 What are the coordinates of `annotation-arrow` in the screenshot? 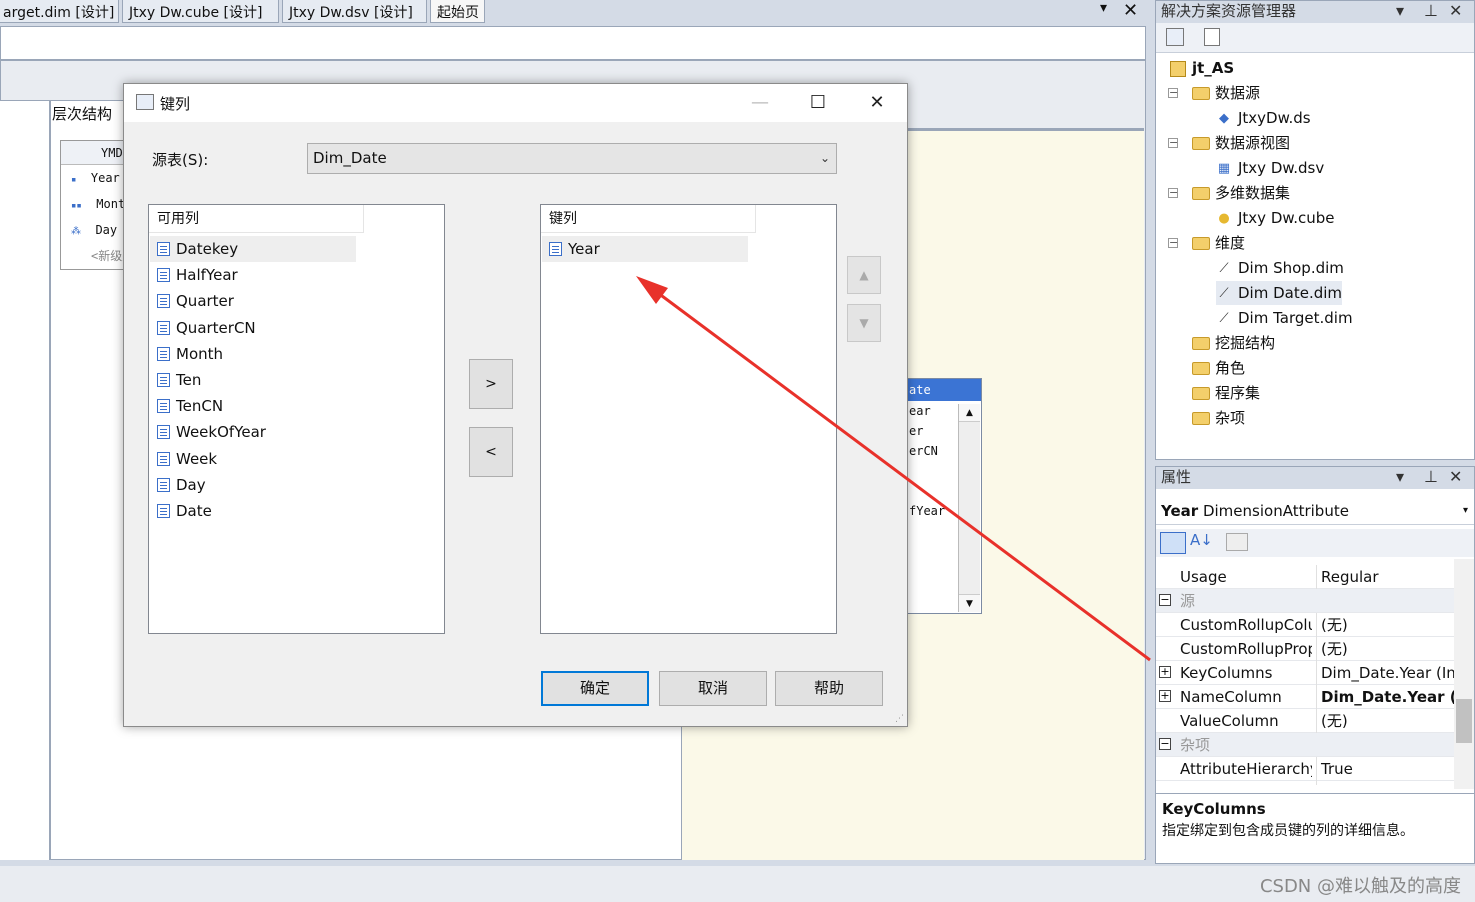 It's located at (893, 469).